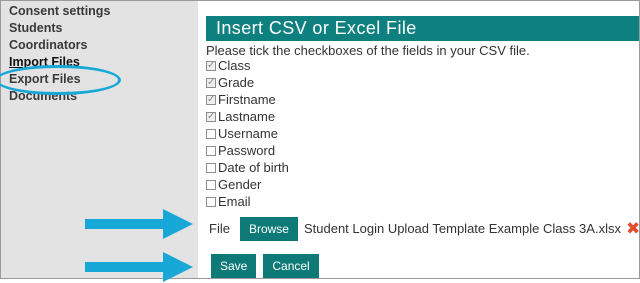  Describe the element at coordinates (236, 82) in the screenshot. I see `field-label: Grade` at that location.